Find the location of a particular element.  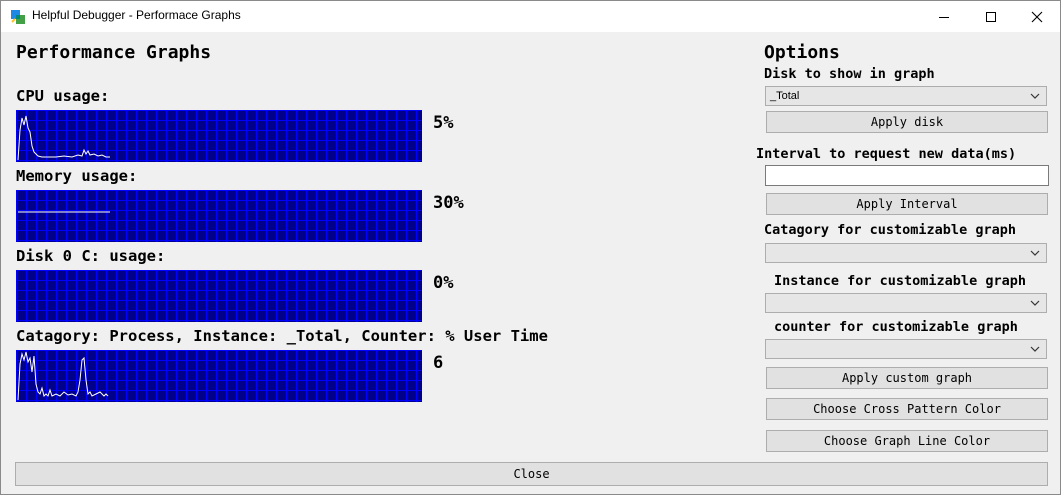

memory-graph-canvas is located at coordinates (219, 216).